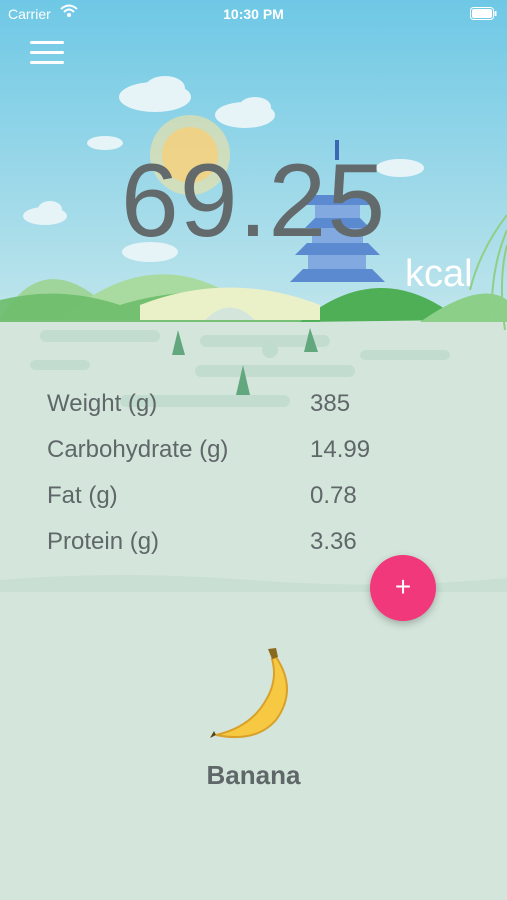  Describe the element at coordinates (138, 449) in the screenshot. I see `nutrient-label: Carbohydrate (g)` at that location.